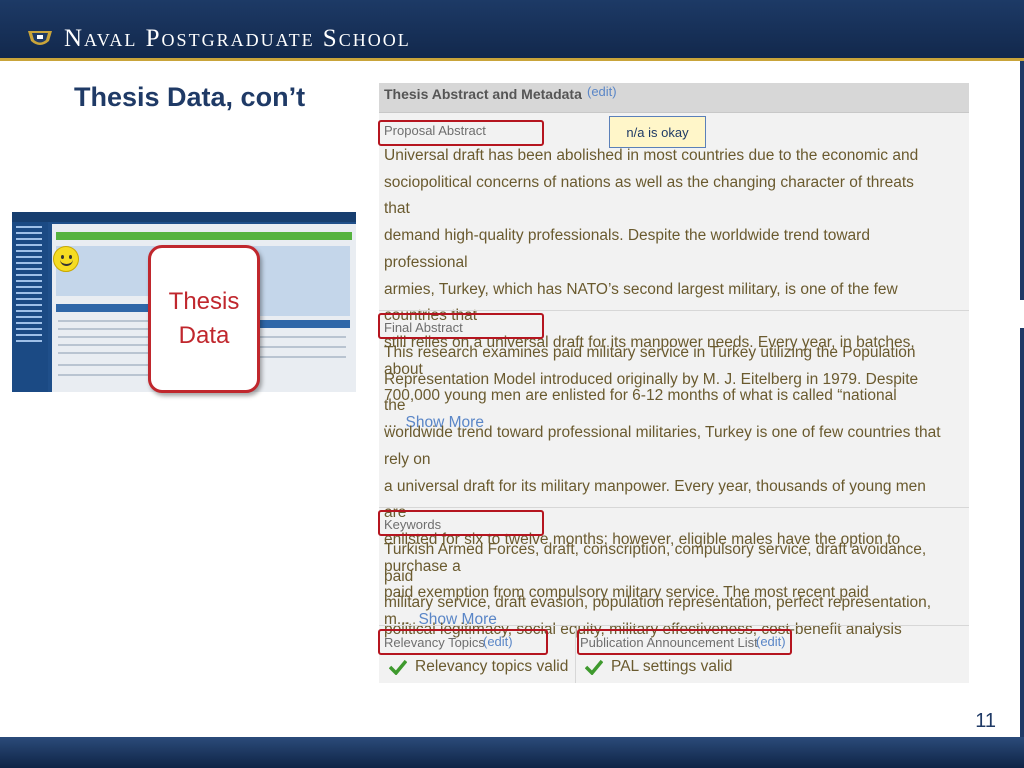  I want to click on column-separator, so click(575, 655).